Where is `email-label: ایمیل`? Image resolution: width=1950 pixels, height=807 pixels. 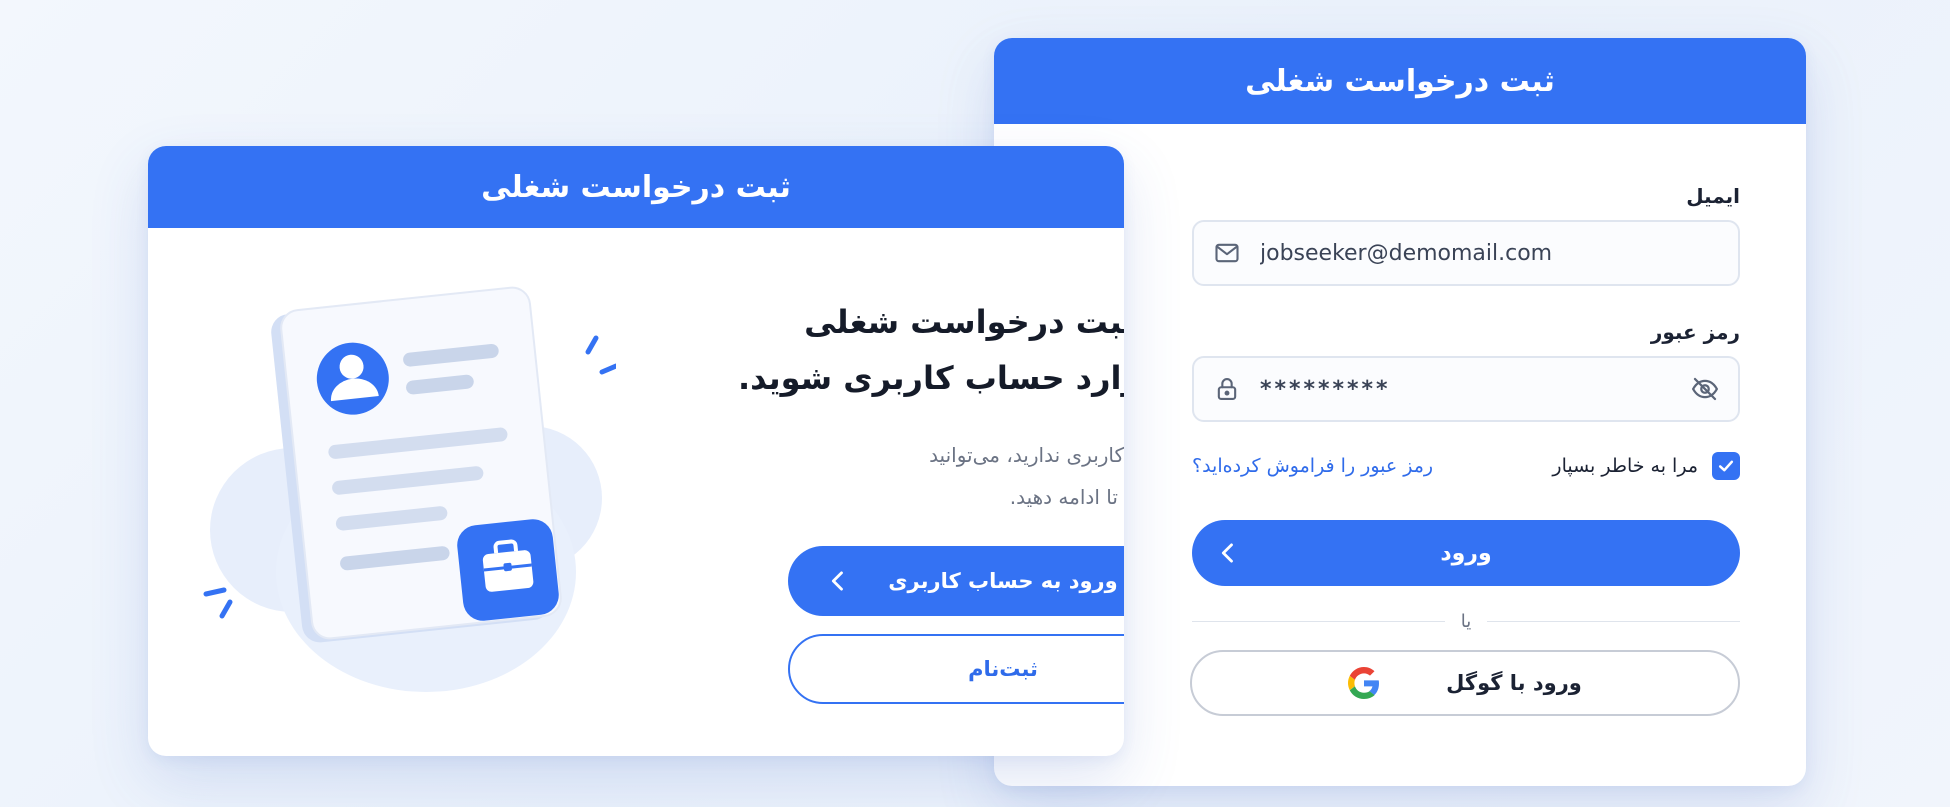
email-label: ایمیل is located at coordinates (1713, 196).